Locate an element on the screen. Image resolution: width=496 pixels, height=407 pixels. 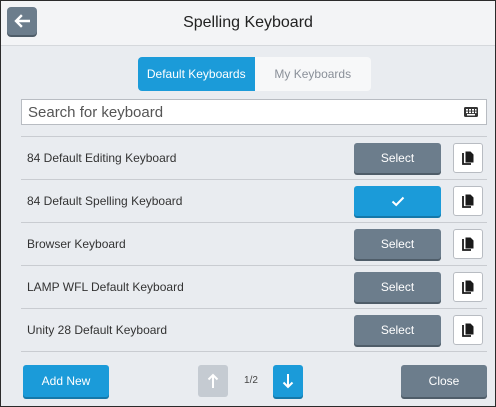
keyboard-name: 84 Default Spelling Keyboard is located at coordinates (105, 201).